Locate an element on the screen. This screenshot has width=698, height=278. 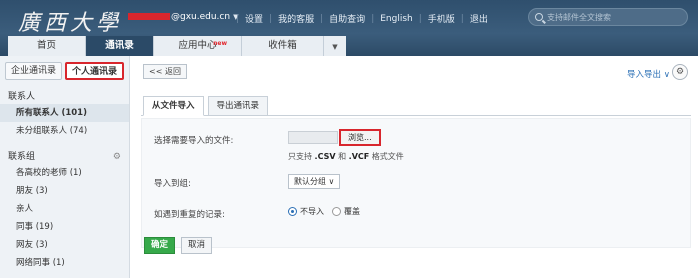
duplicate-options: 不导入 覆盖 is located at coordinates (328, 211).